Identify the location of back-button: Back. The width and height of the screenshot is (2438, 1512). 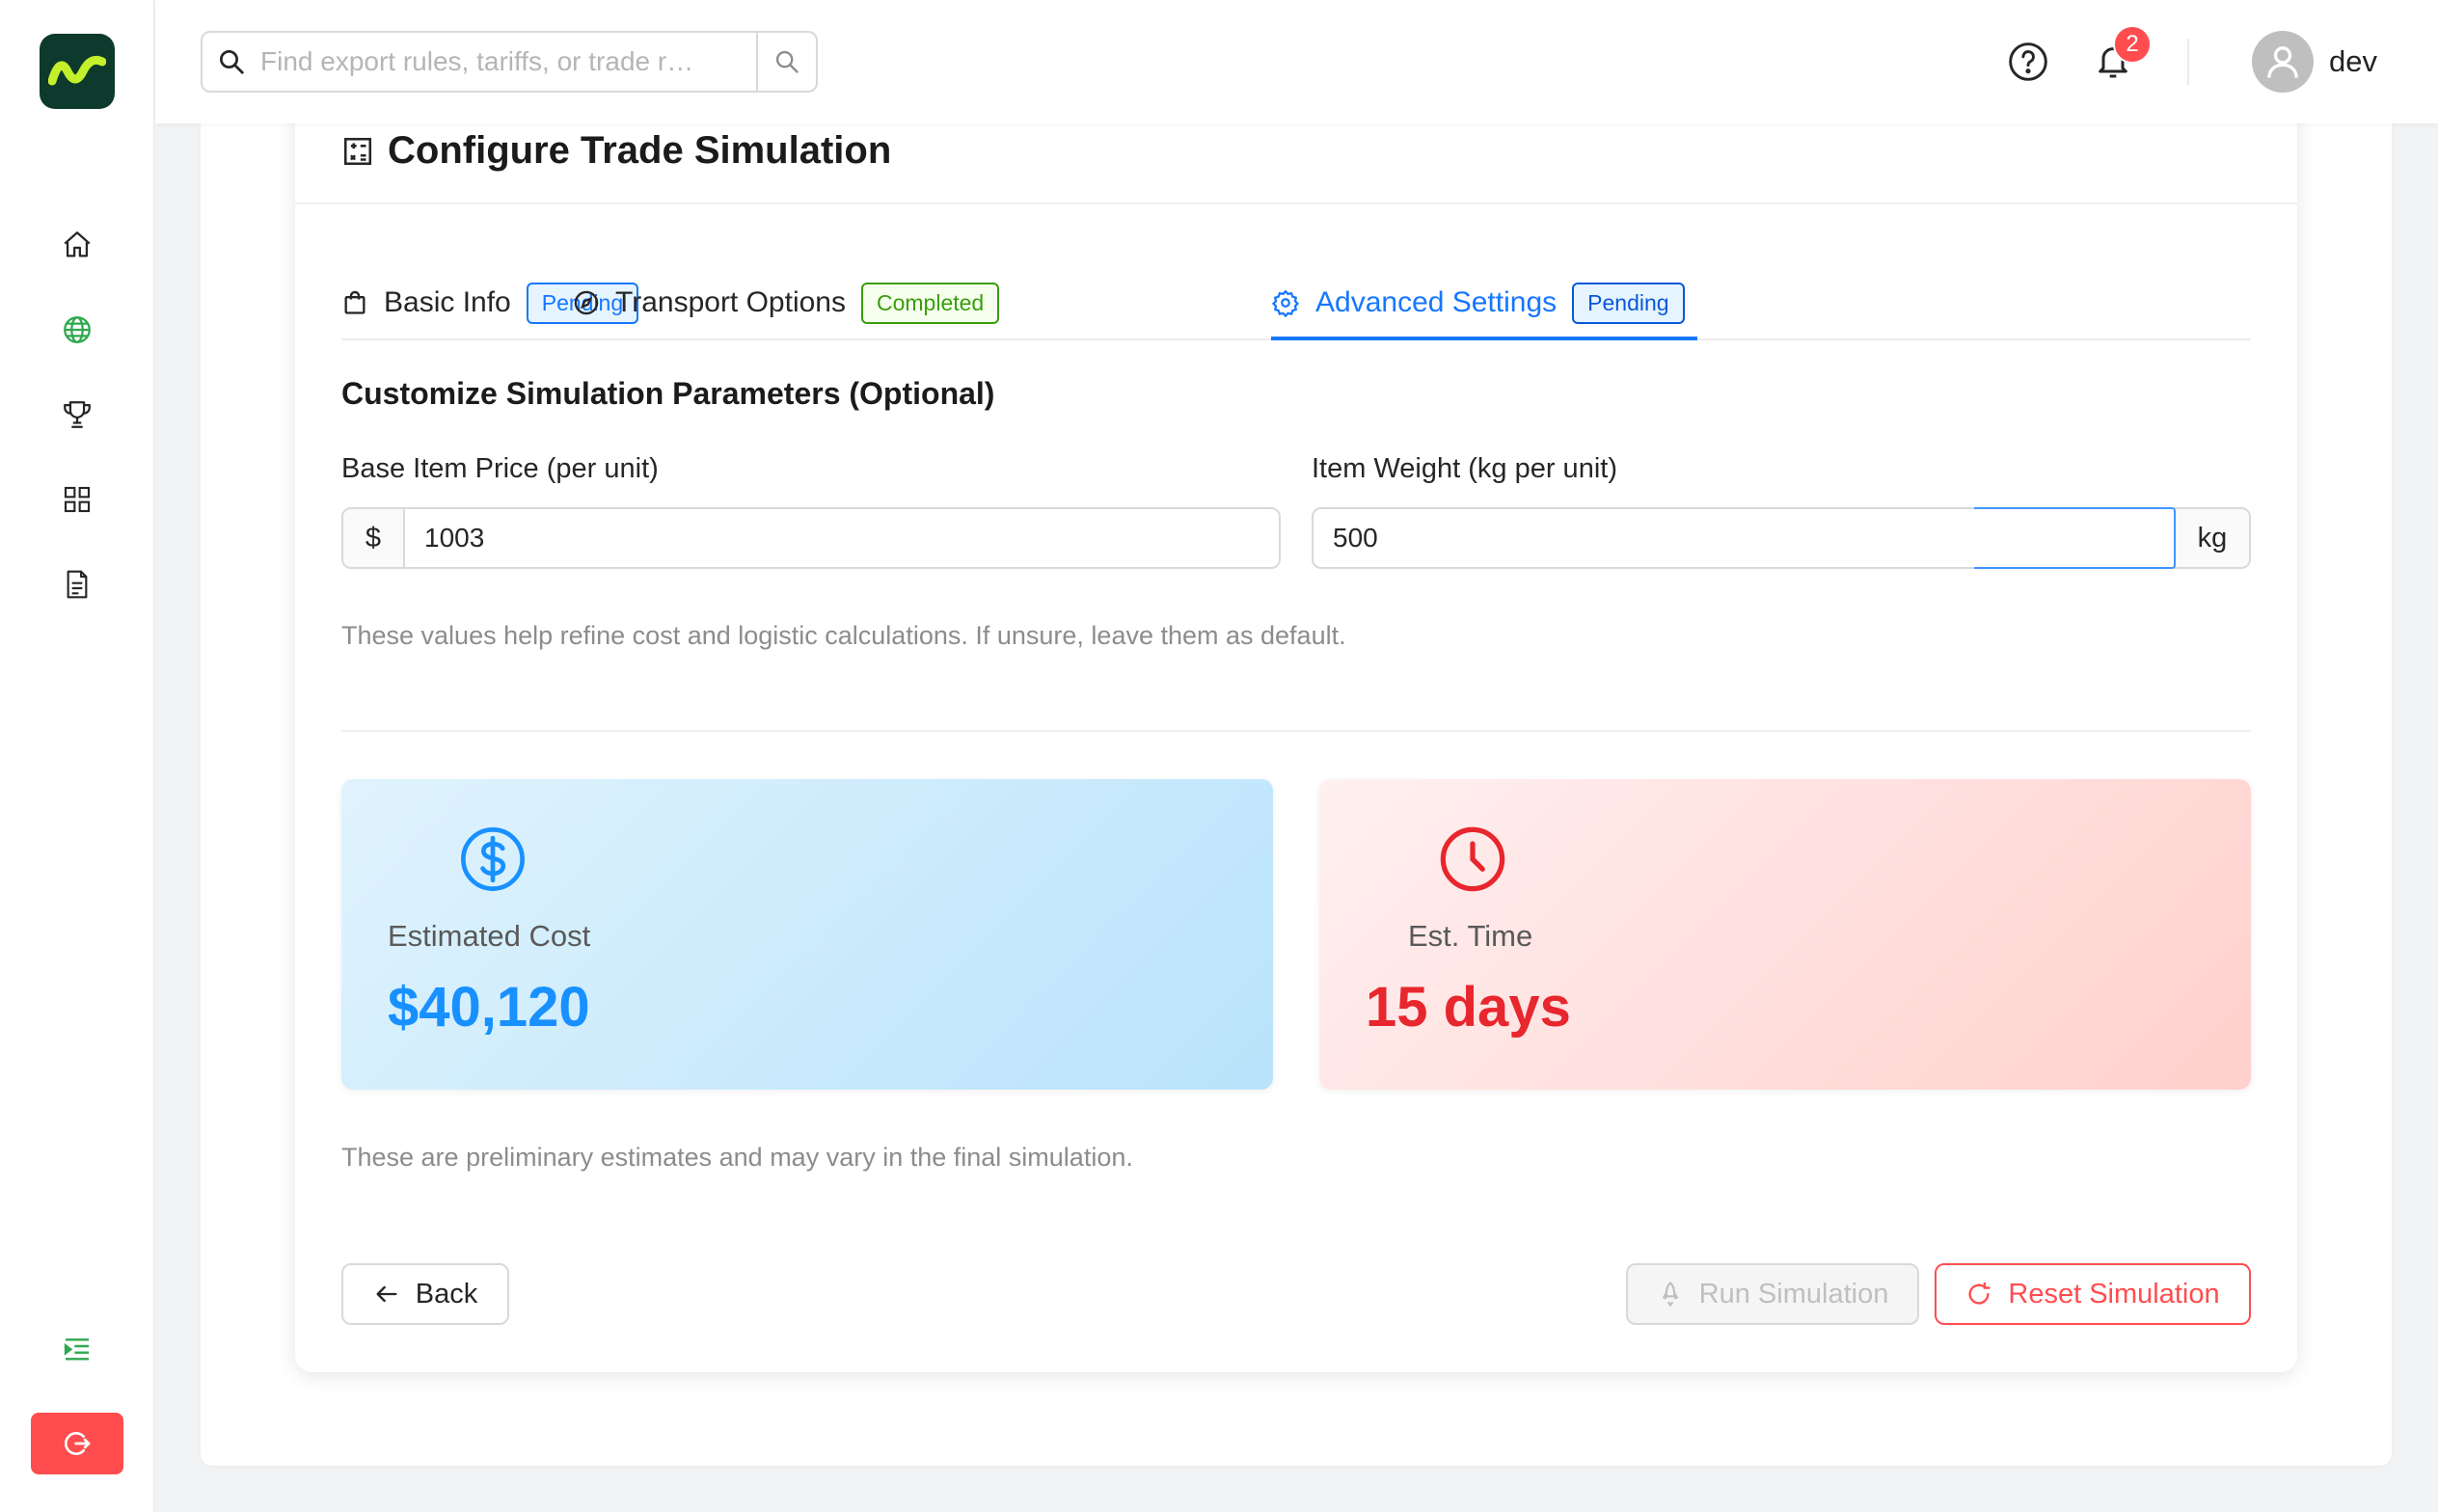
(425, 1294).